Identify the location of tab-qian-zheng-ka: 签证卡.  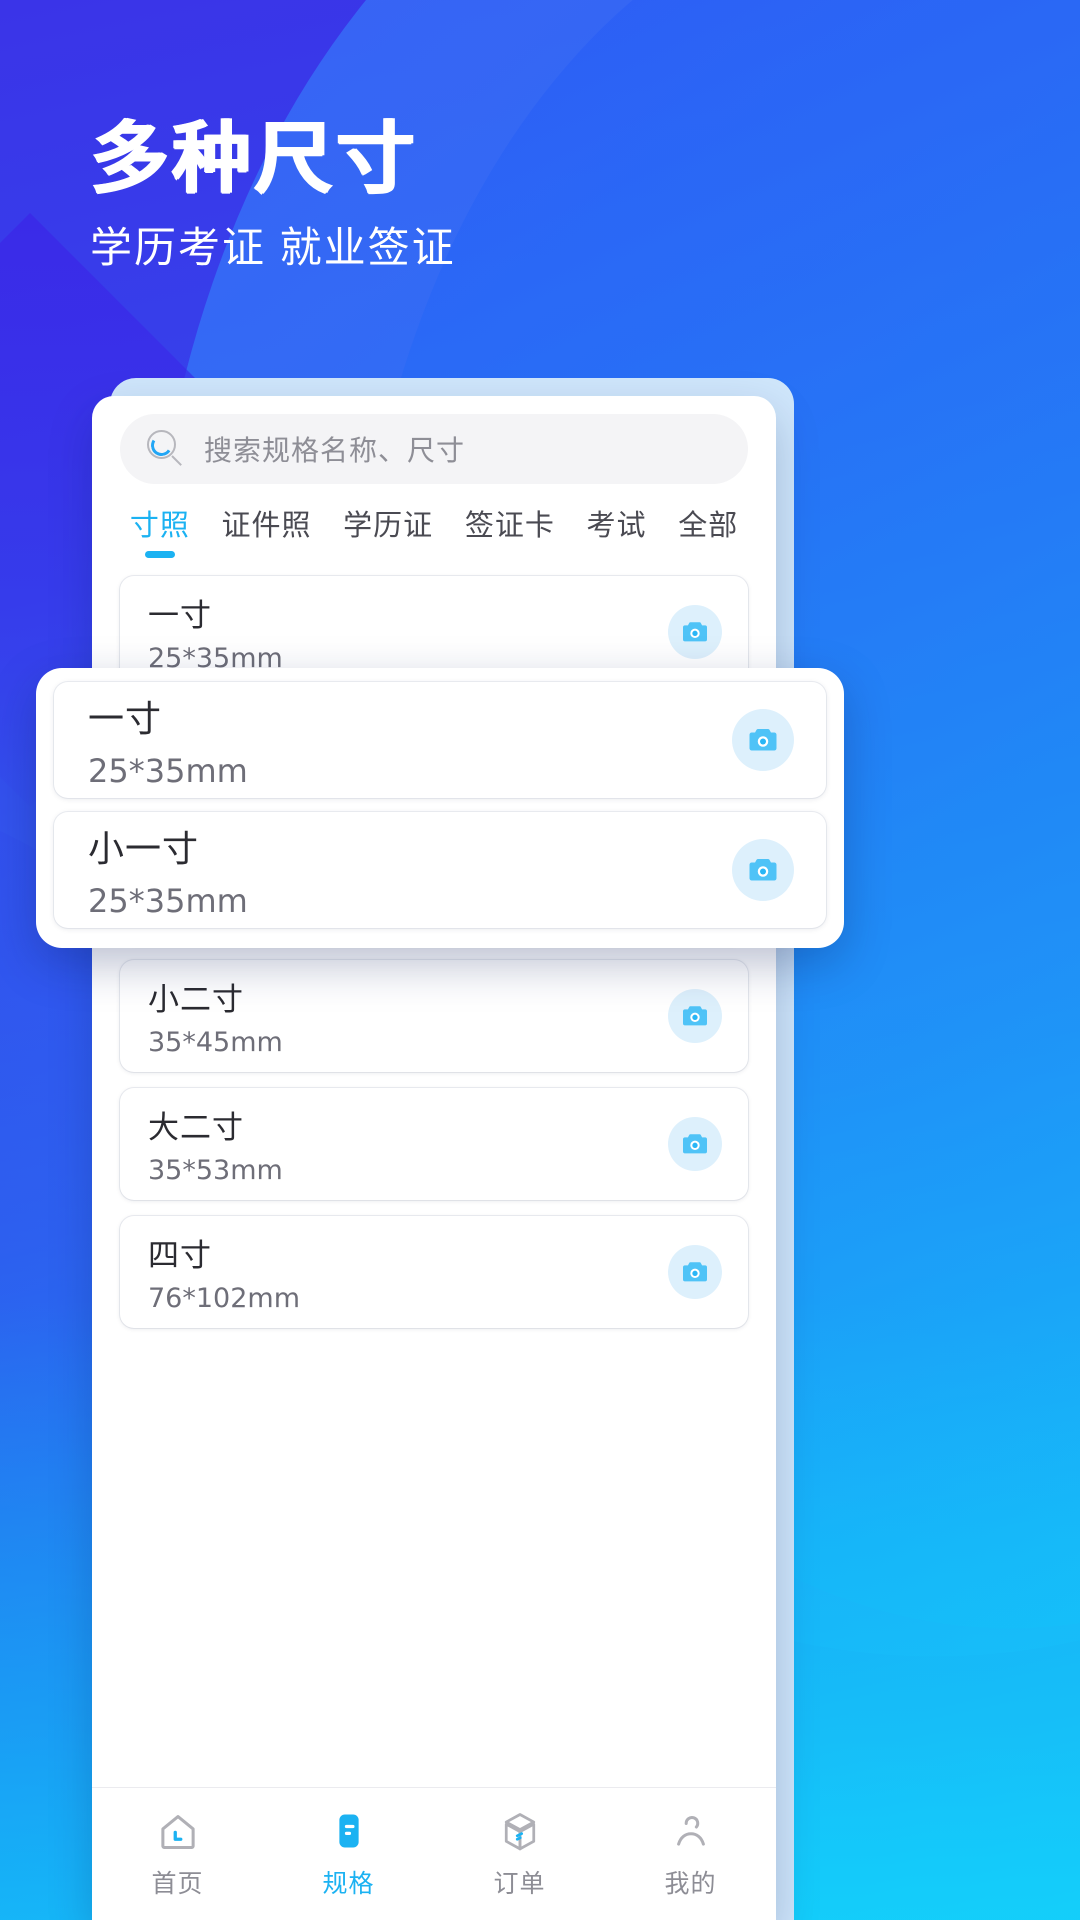
(510, 522).